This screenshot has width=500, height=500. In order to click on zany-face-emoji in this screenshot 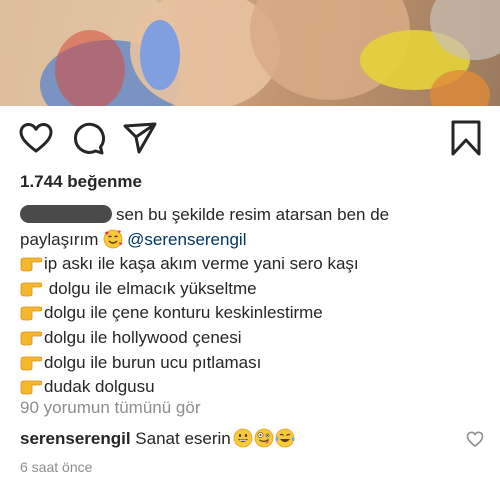, I will do `click(264, 438)`.